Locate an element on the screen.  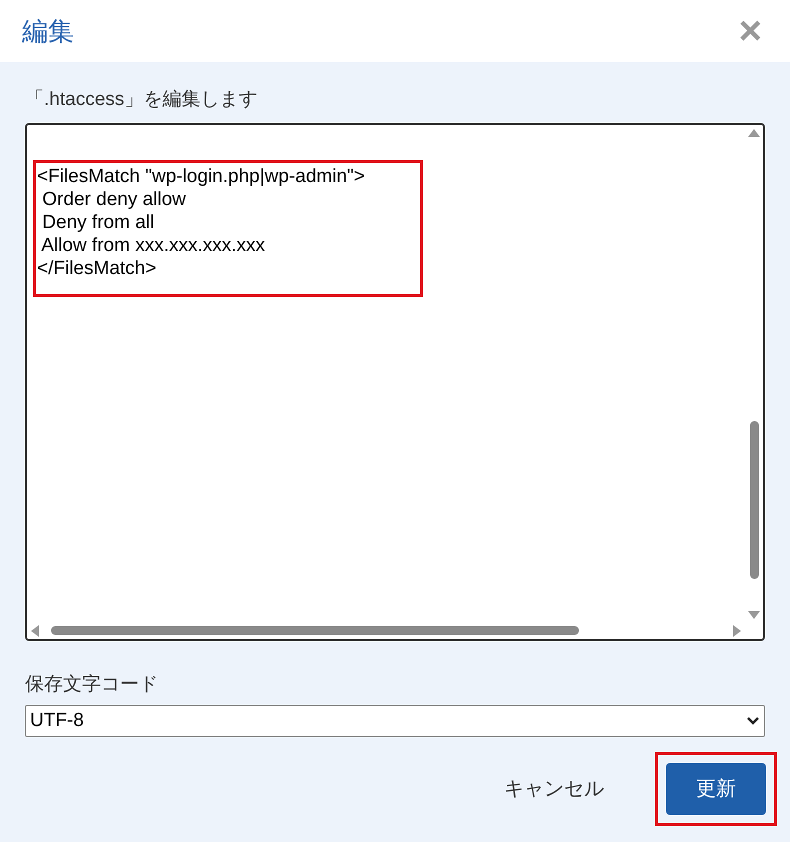
code-line: Allow from xxx.xxx.xxx.xxx is located at coordinates (153, 245).